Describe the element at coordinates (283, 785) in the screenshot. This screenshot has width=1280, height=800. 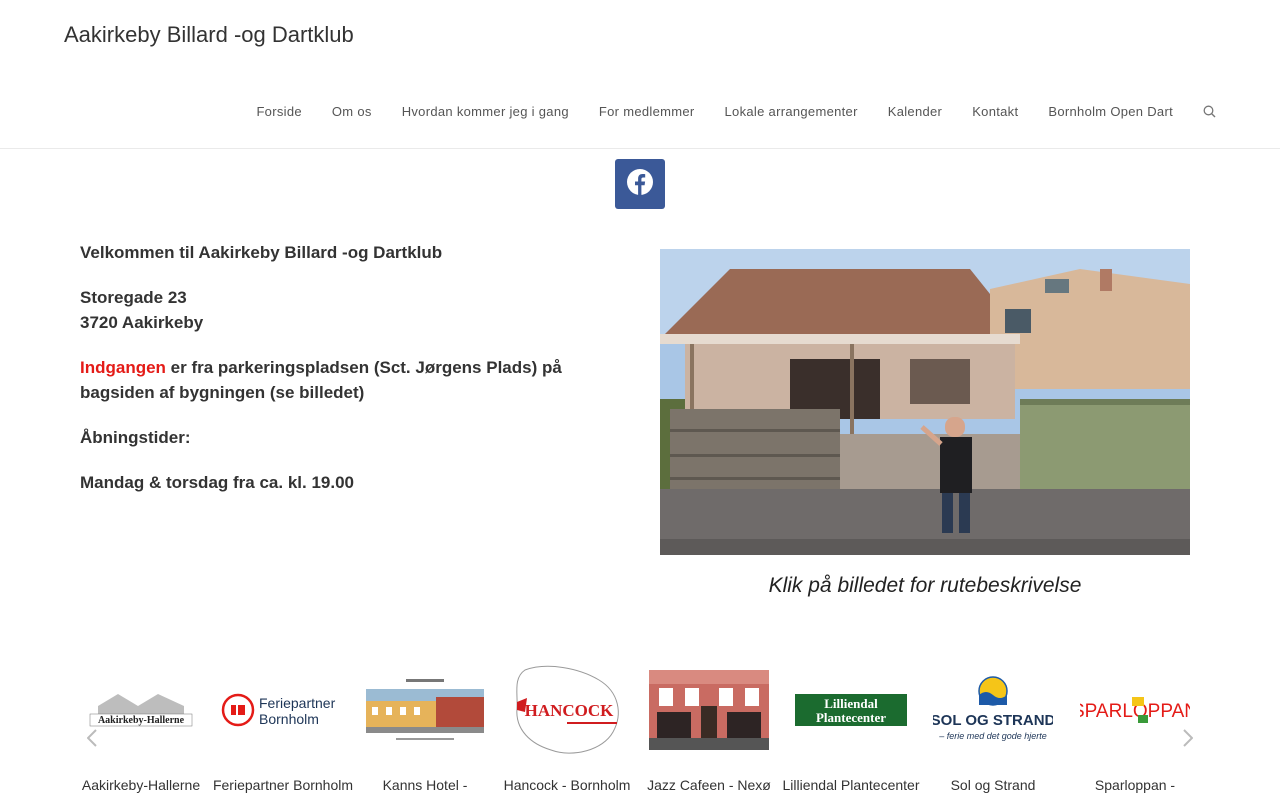
I see `sponsor-name: Feriepartner Bornholm` at that location.